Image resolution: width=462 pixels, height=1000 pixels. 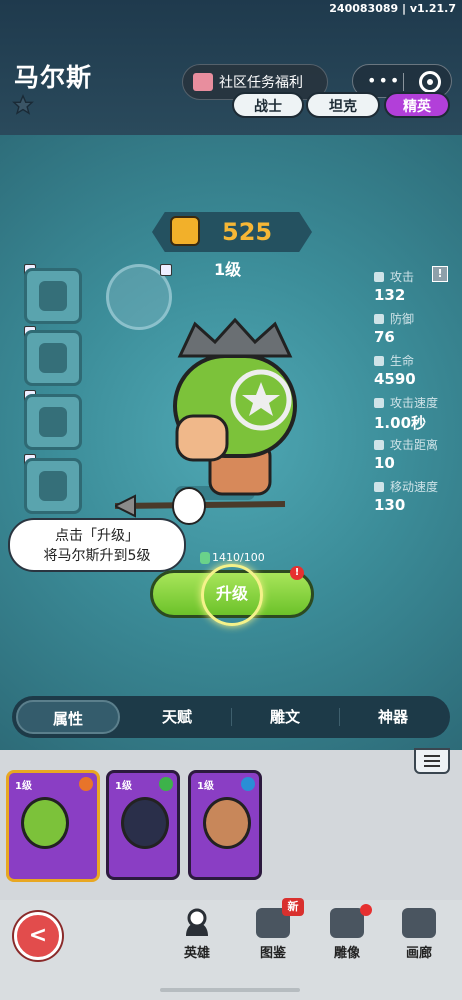 What do you see at coordinates (366, 910) in the screenshot?
I see `alert-dot` at bounding box center [366, 910].